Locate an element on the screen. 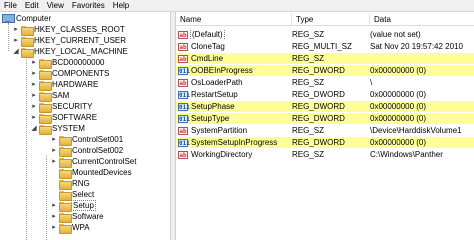 The image size is (474, 240). menu-view: View is located at coordinates (55, 6).